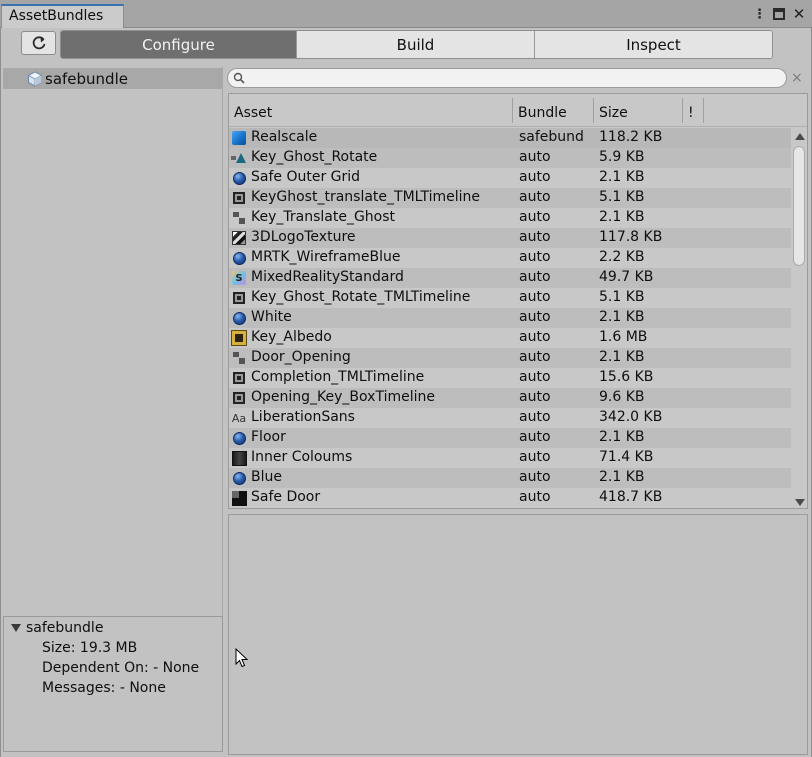 This screenshot has height=757, width=812. I want to click on table-row: Blue auto 2.1 KB, so click(510, 478).